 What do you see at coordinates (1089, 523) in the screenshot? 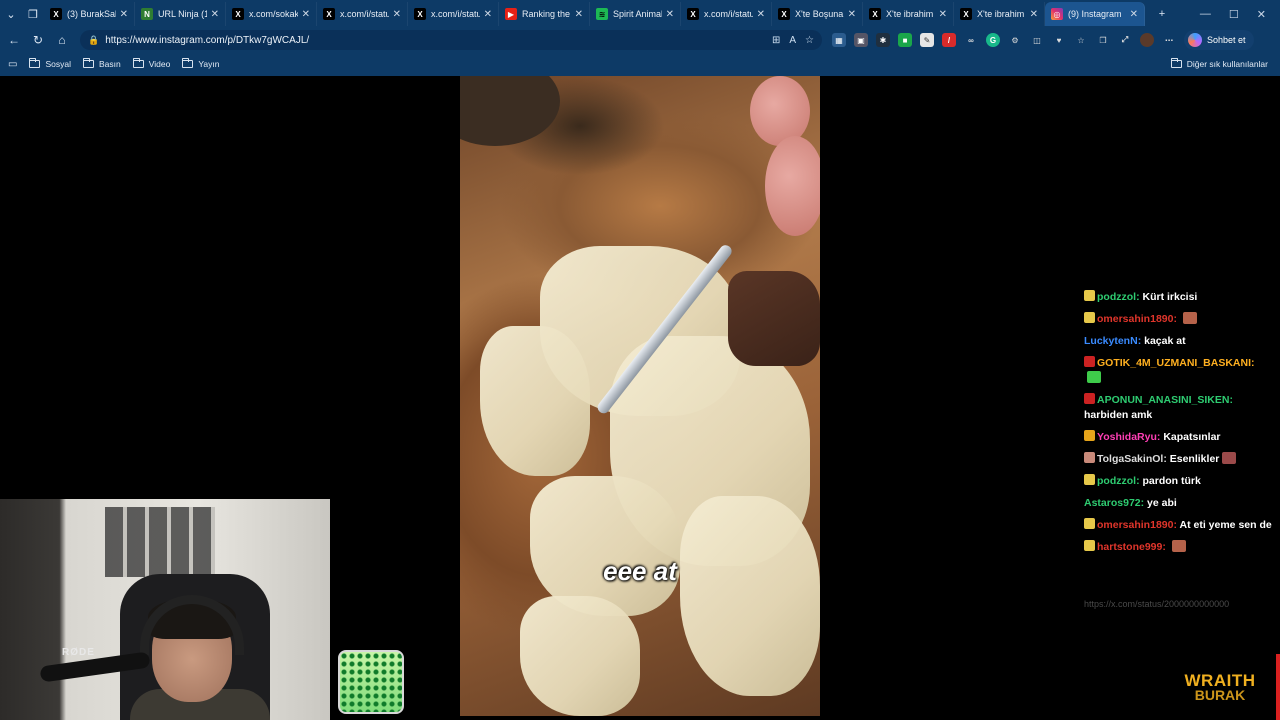
I see `chat-badge-icon` at bounding box center [1089, 523].